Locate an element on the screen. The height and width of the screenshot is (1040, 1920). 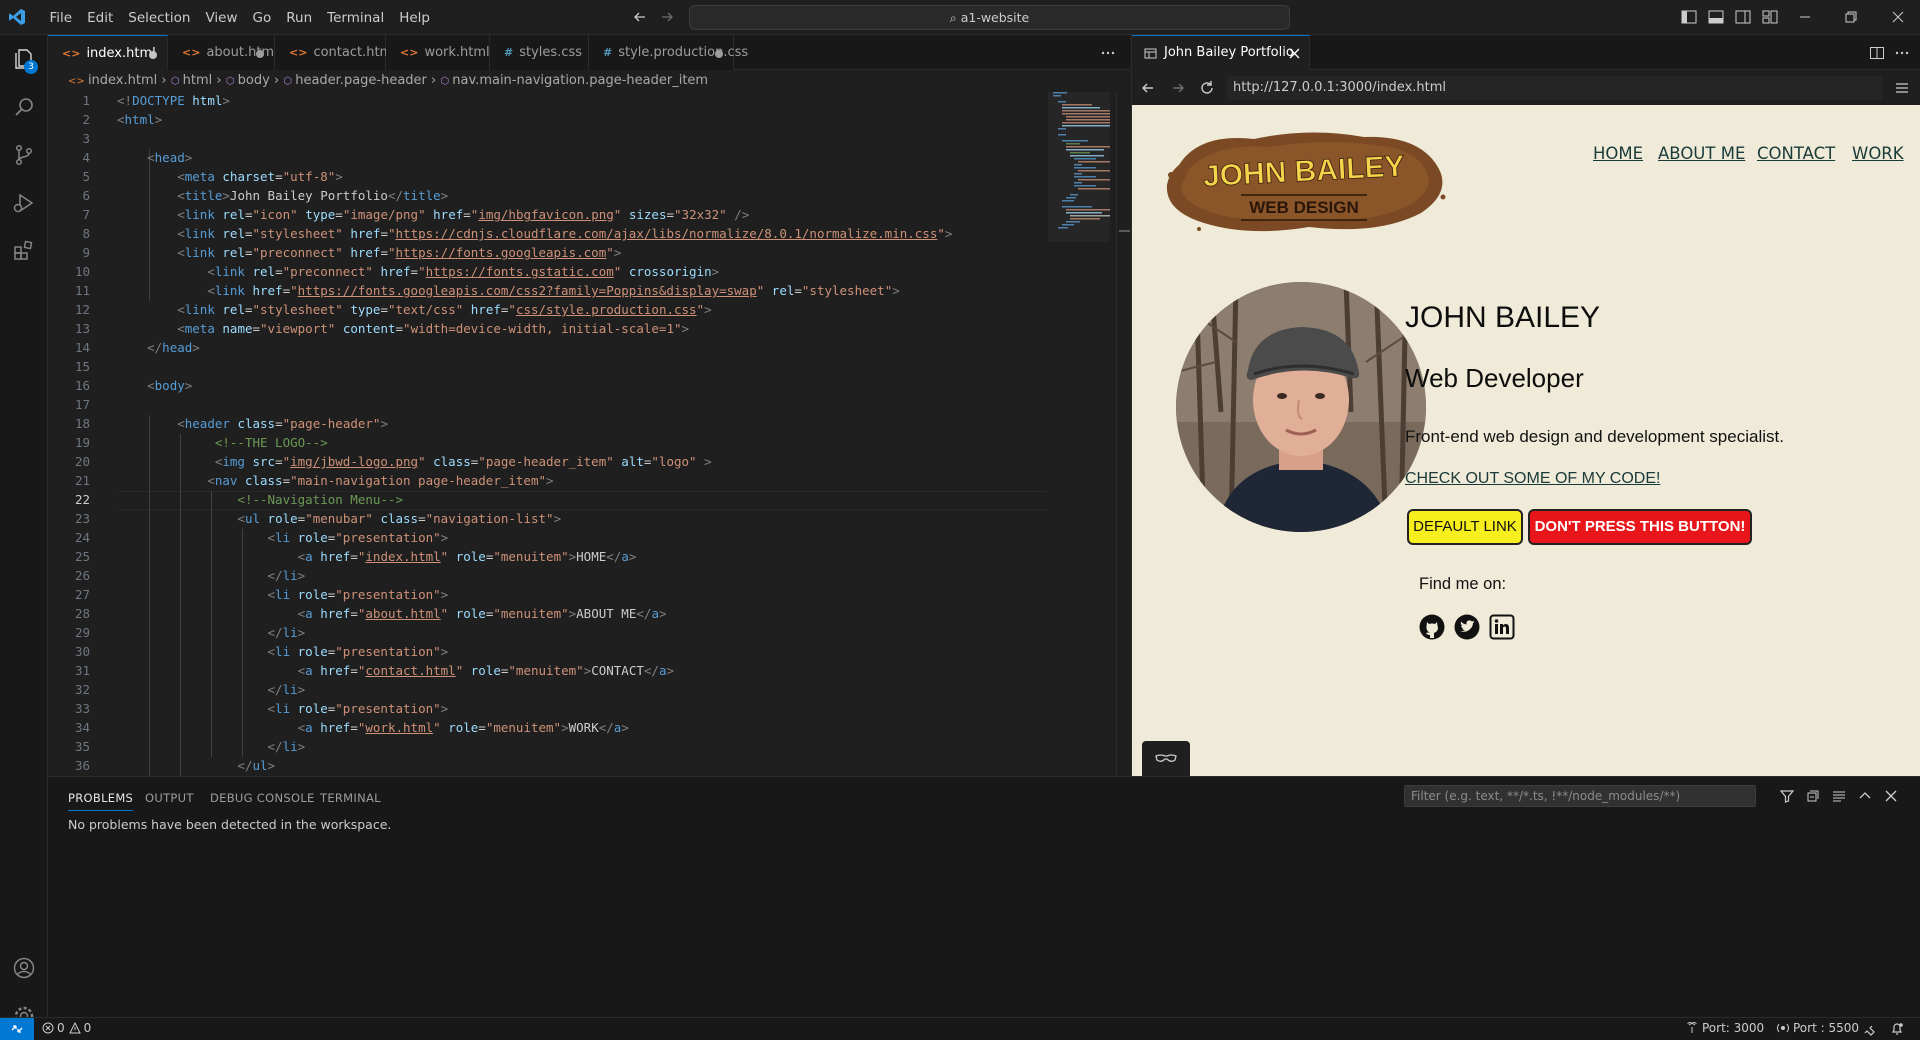
menu-go: Go is located at coordinates (262, 18).